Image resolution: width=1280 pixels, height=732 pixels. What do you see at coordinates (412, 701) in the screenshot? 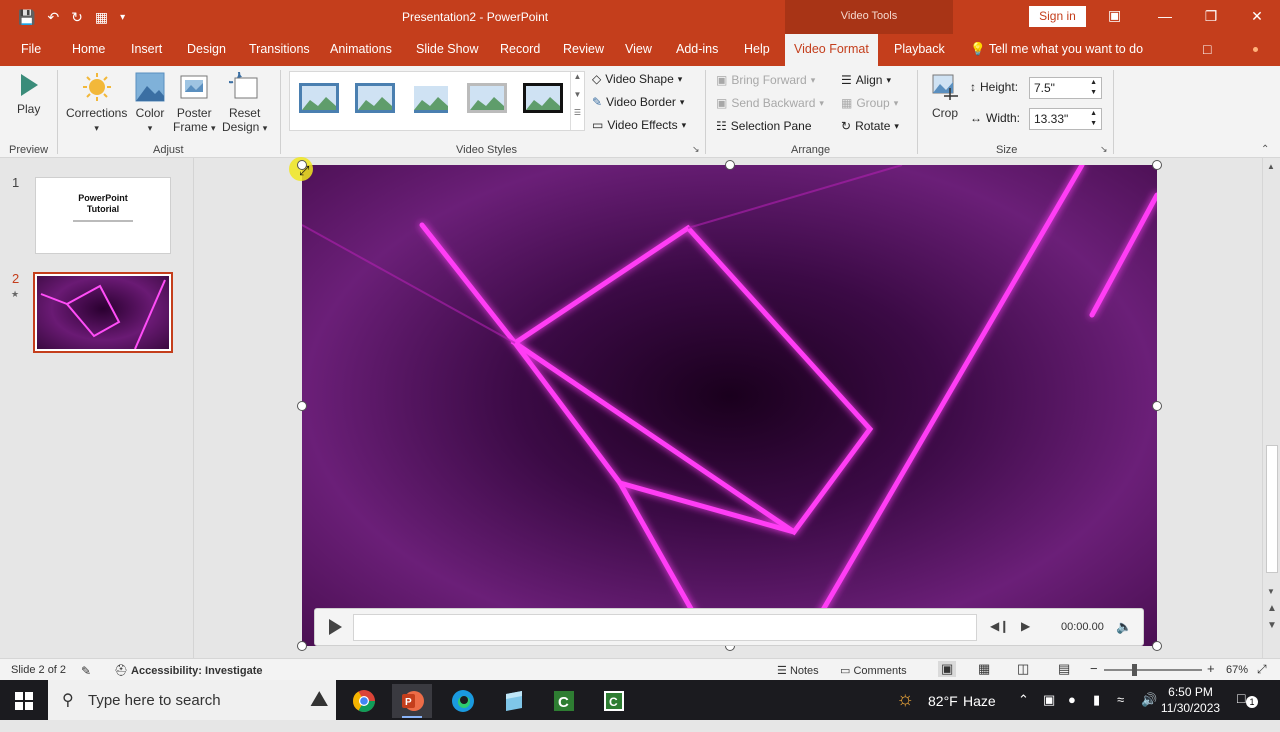
I see `powerpoint-app: P` at bounding box center [412, 701].